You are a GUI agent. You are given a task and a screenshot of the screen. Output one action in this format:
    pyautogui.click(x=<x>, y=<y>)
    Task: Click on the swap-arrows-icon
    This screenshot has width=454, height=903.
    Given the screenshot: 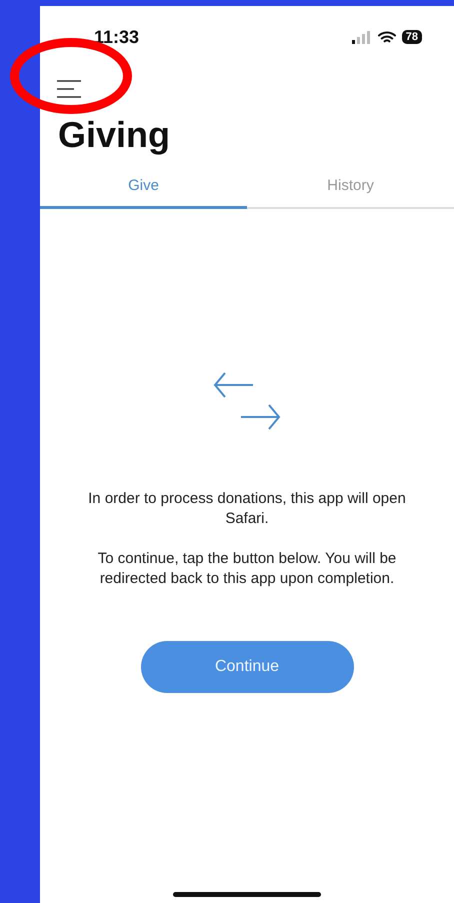 What is the action you would take?
    pyautogui.click(x=247, y=401)
    